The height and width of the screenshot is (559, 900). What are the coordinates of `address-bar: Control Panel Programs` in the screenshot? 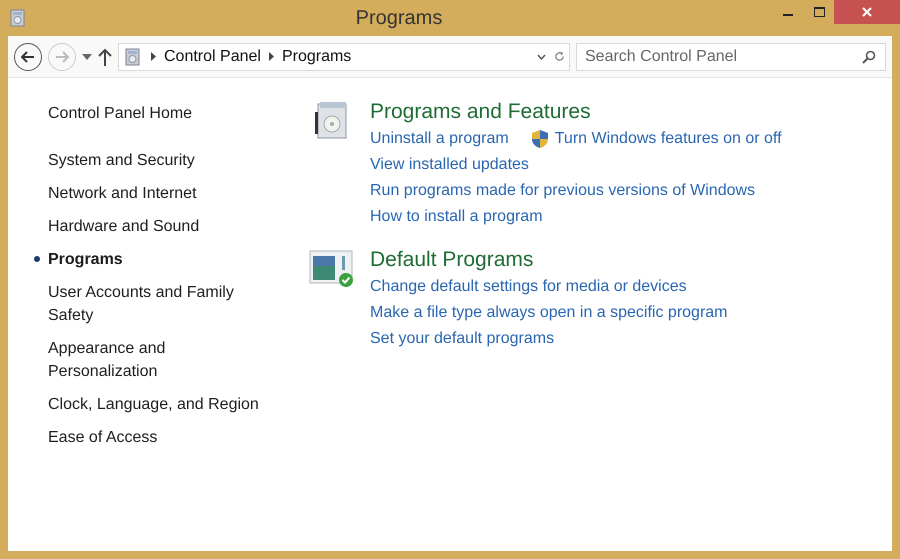 It's located at (344, 56).